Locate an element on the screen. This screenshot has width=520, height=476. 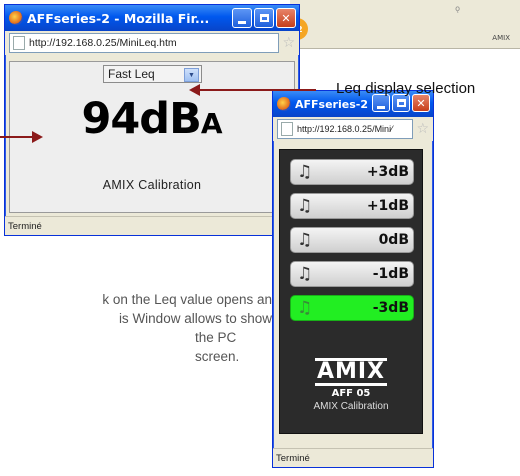
background-window: ǫ 02 AMIX is located at coordinates (403, 24).